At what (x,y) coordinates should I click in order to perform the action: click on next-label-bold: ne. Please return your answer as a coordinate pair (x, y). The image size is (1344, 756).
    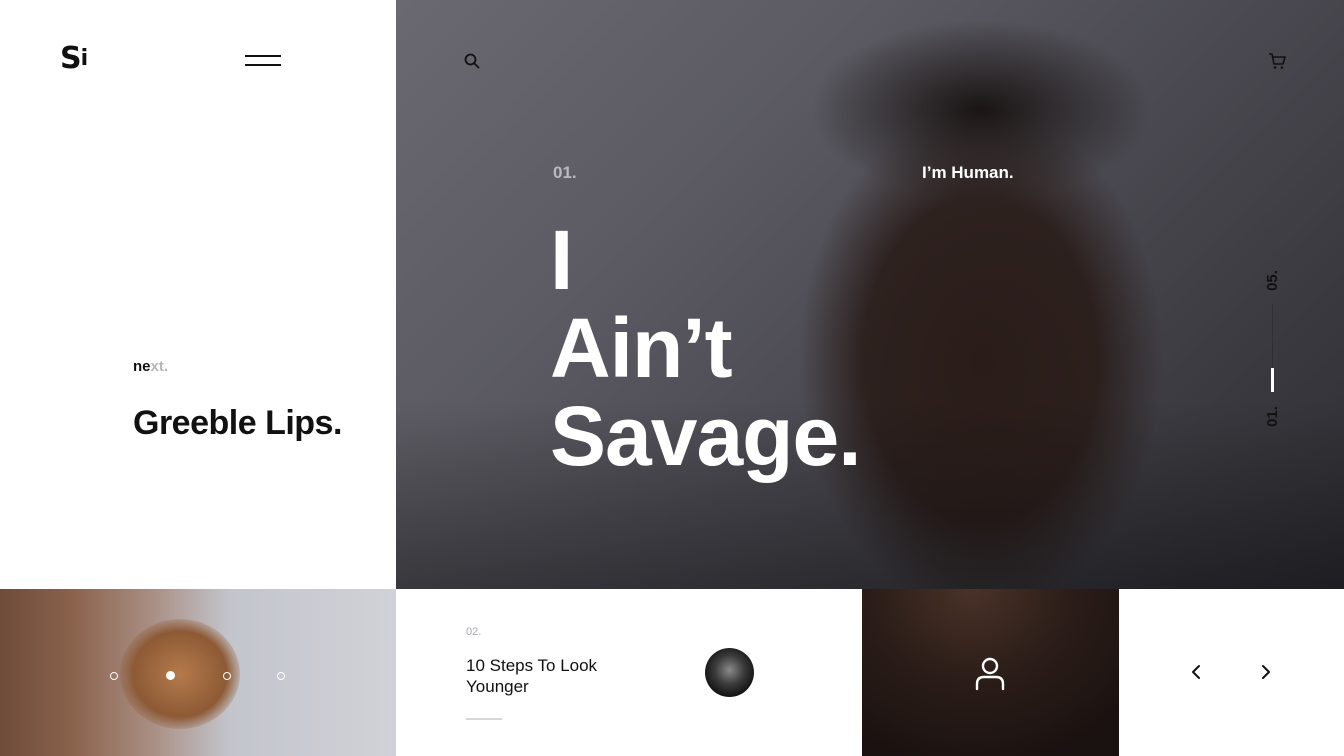
    Looking at the image, I should click on (142, 366).